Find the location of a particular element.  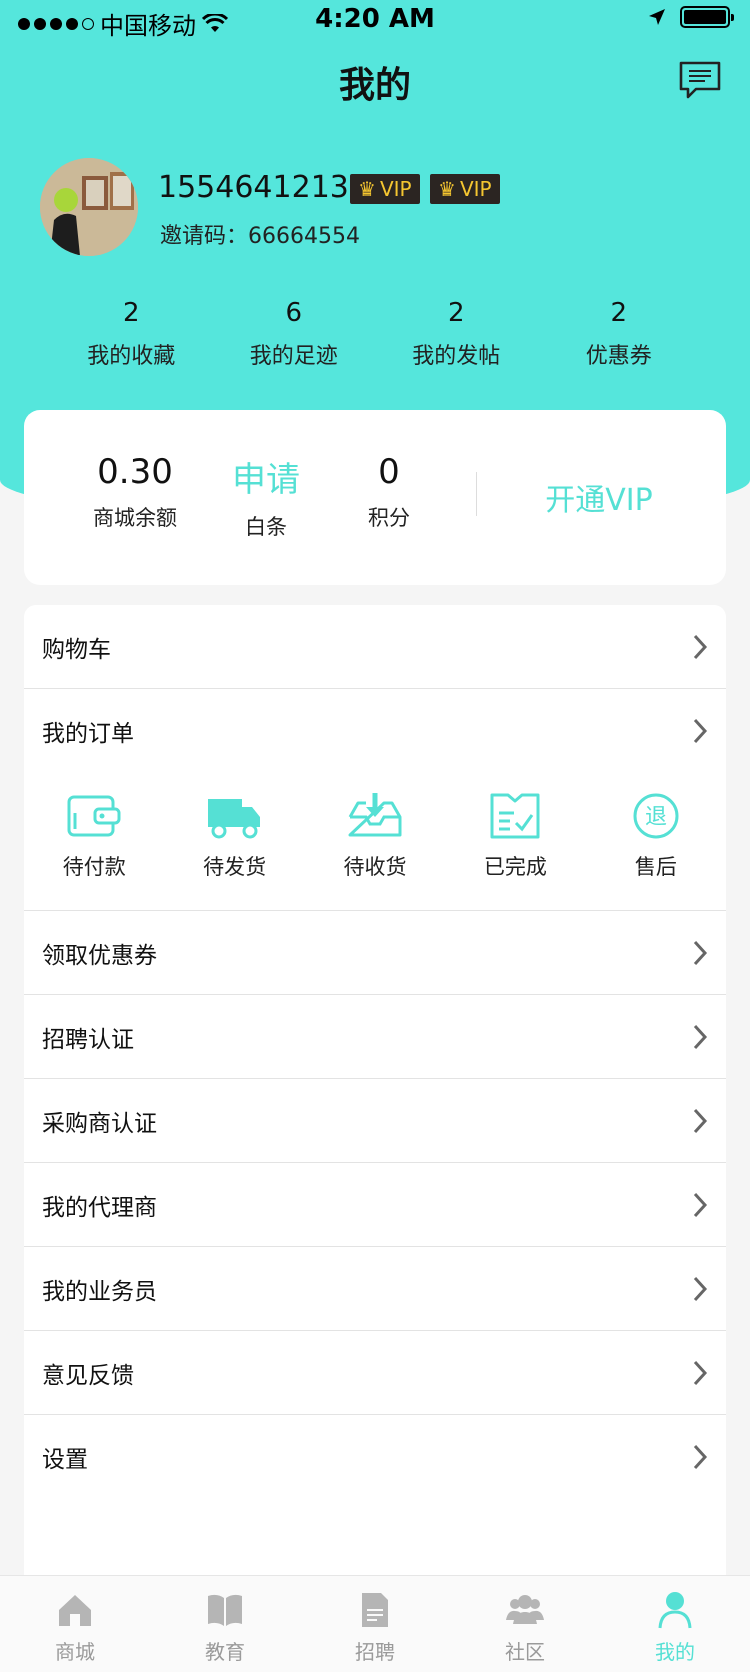

mall-balance: 0.30 商城余额 is located at coordinates (135, 492).